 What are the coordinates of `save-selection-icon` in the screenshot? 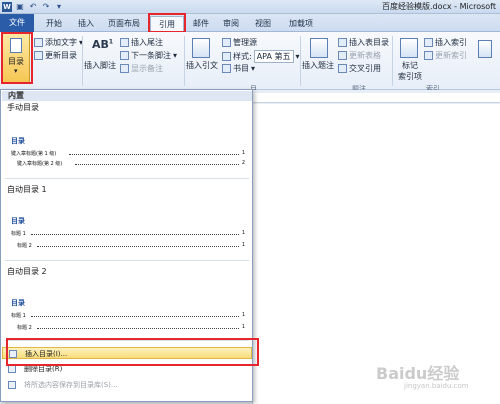 It's located at (12, 385).